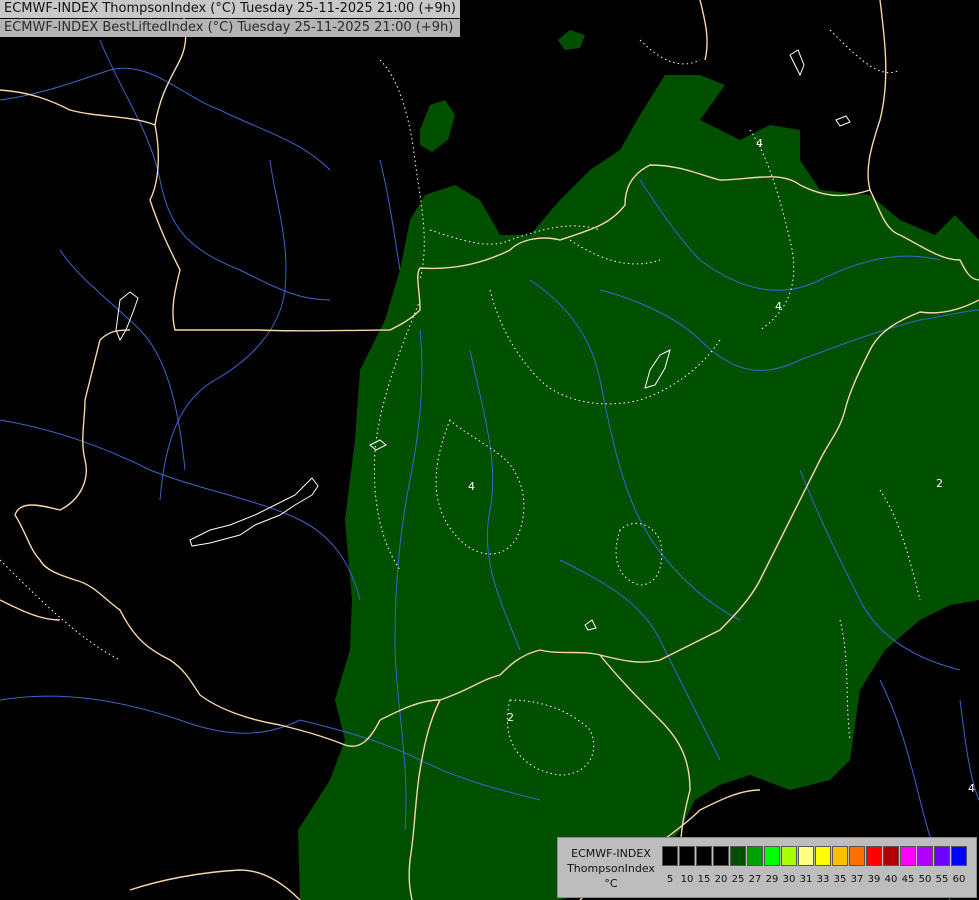 The height and width of the screenshot is (900, 979). What do you see at coordinates (755, 879) in the screenshot?
I see `legend-tick-label: 27` at bounding box center [755, 879].